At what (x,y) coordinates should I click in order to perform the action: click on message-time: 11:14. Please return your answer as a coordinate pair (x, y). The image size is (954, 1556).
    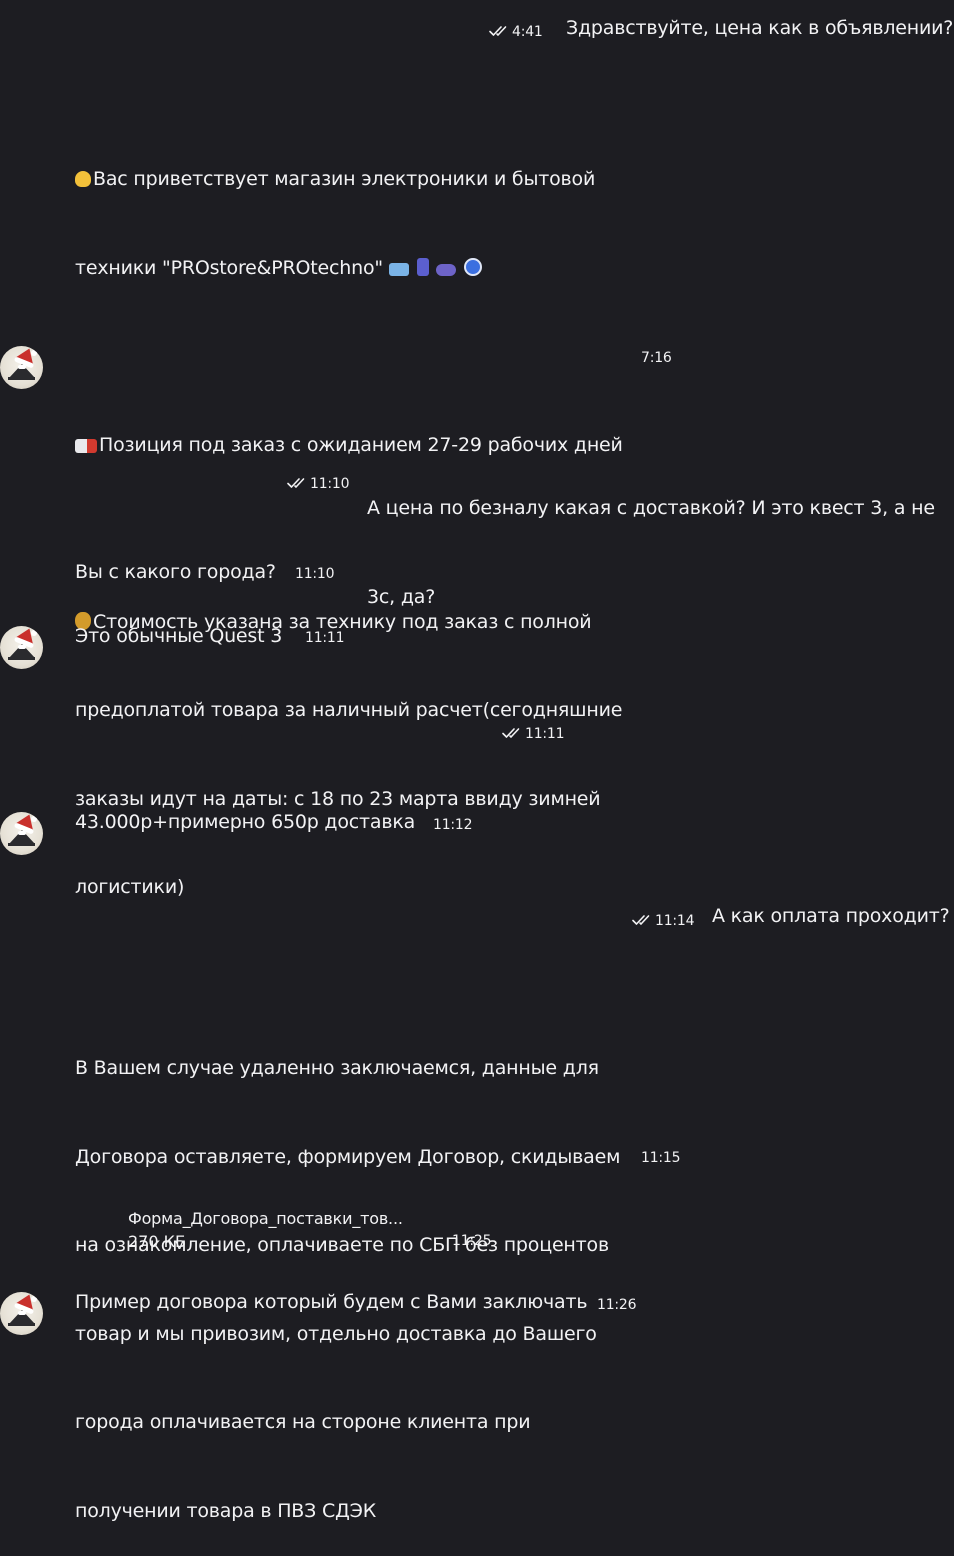
    Looking at the image, I should click on (675, 921).